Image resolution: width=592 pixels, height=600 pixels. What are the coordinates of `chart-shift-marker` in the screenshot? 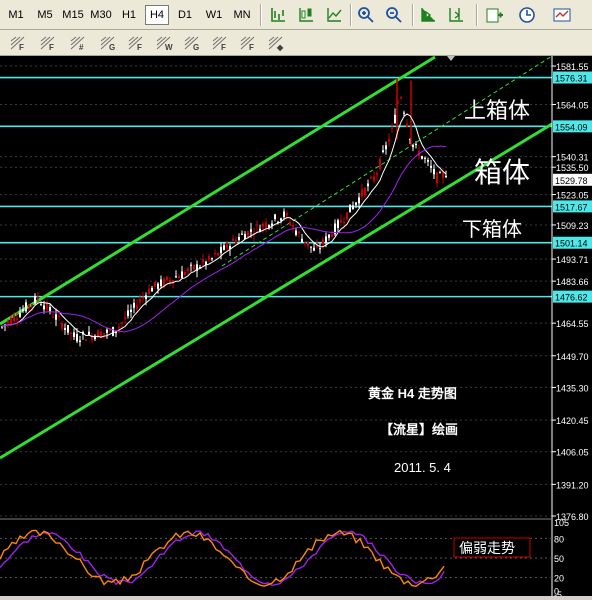 It's located at (451, 58).